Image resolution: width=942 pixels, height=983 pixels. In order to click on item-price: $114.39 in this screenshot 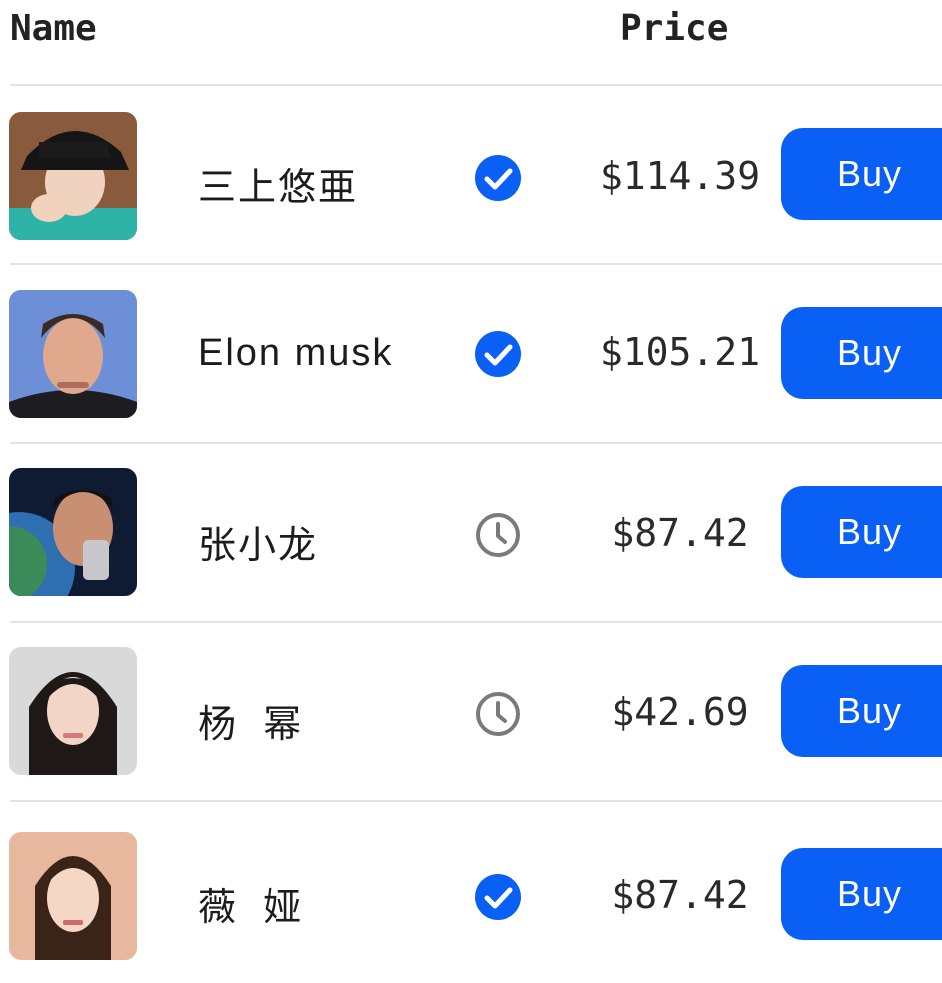, I will do `click(680, 176)`.